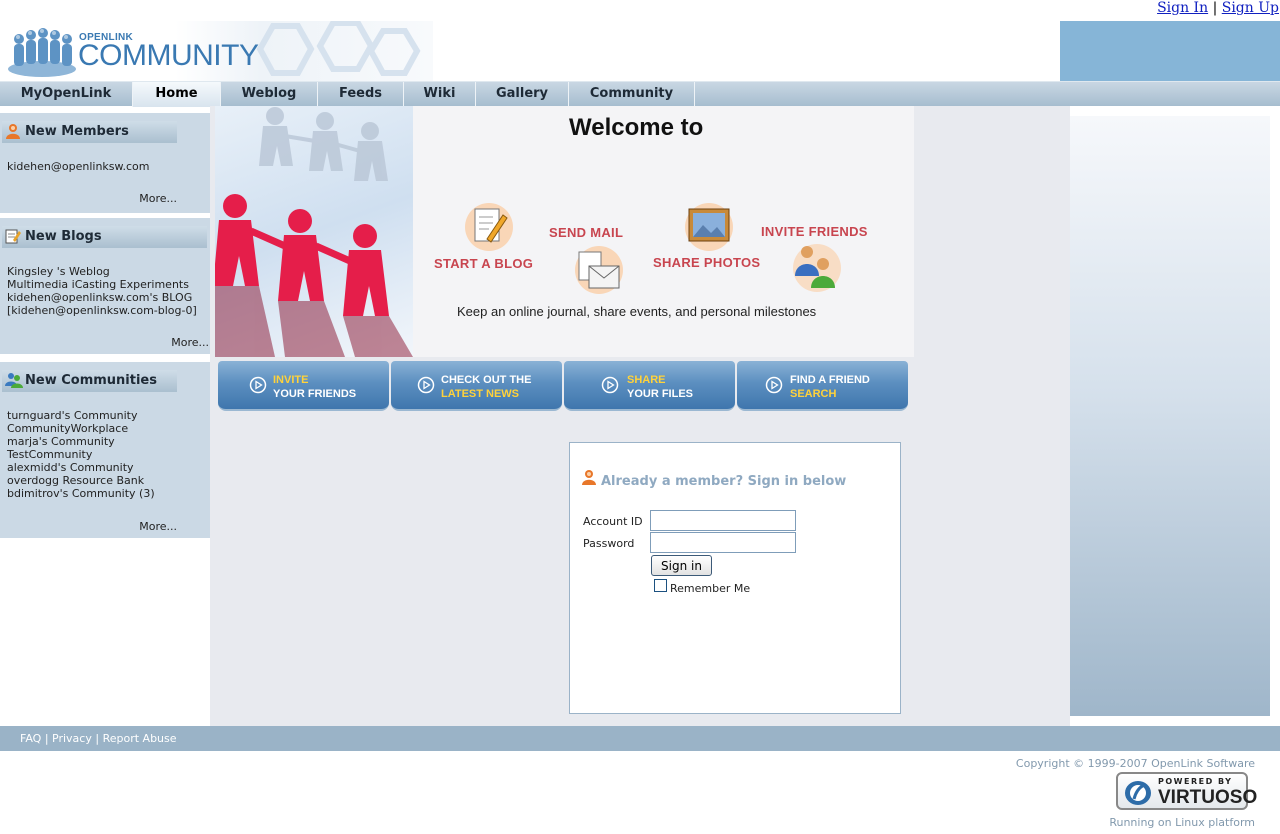 The image size is (1280, 834). I want to click on find-friend-button: FIND A FRIEND SEARCH, so click(822, 386).